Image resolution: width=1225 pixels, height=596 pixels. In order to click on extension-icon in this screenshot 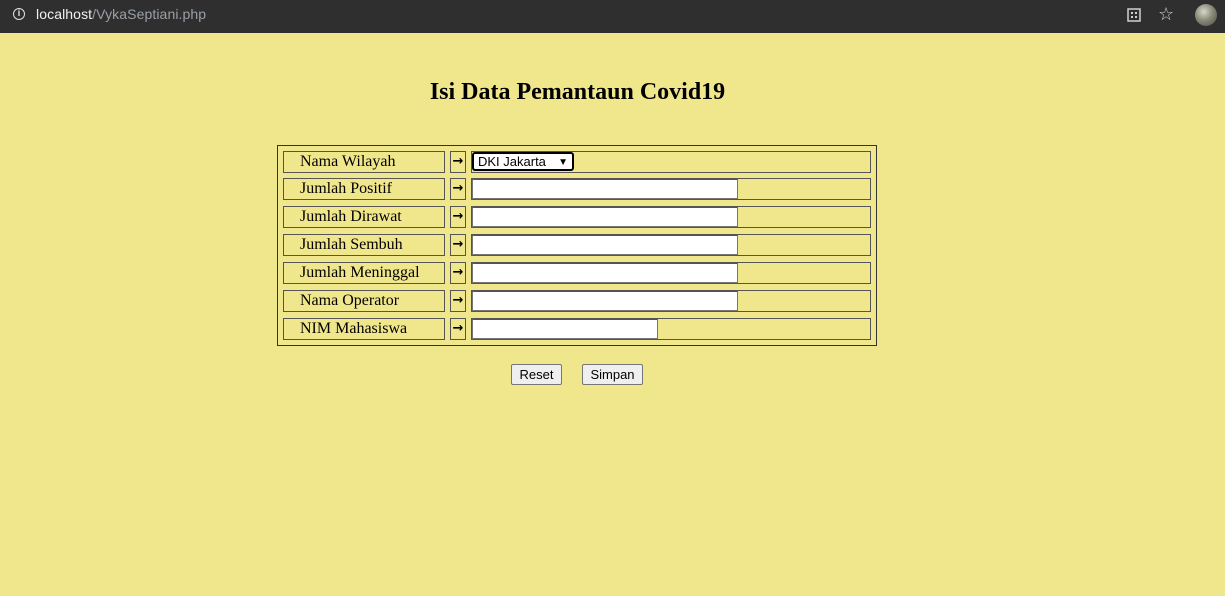, I will do `click(1134, 15)`.